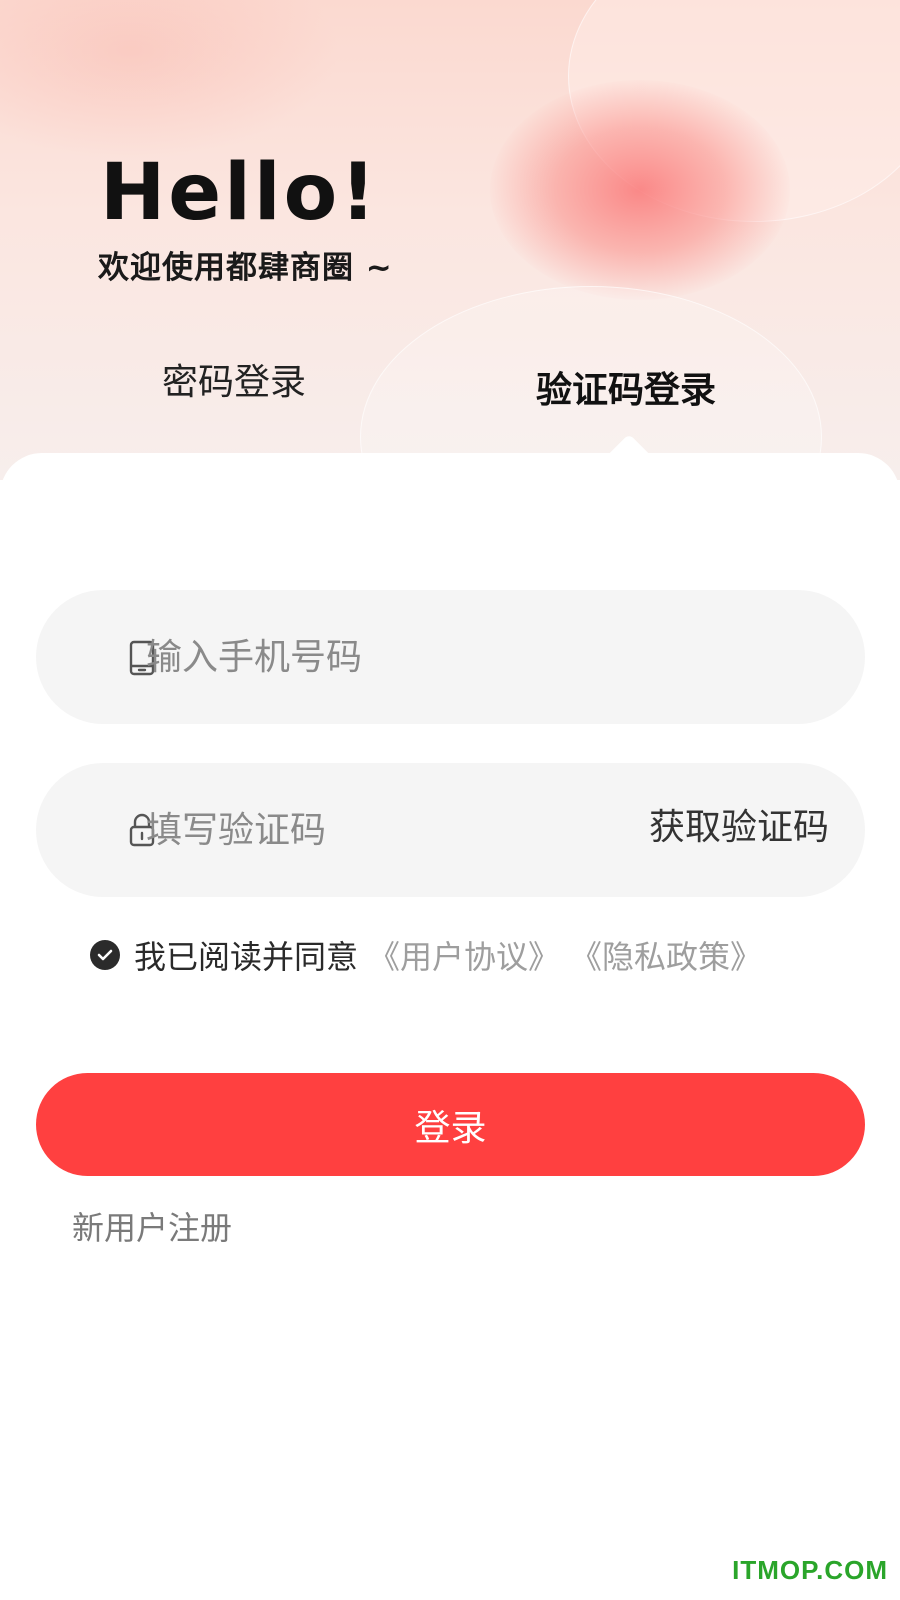  Describe the element at coordinates (361, 830) in the screenshot. I see `code-input` at that location.